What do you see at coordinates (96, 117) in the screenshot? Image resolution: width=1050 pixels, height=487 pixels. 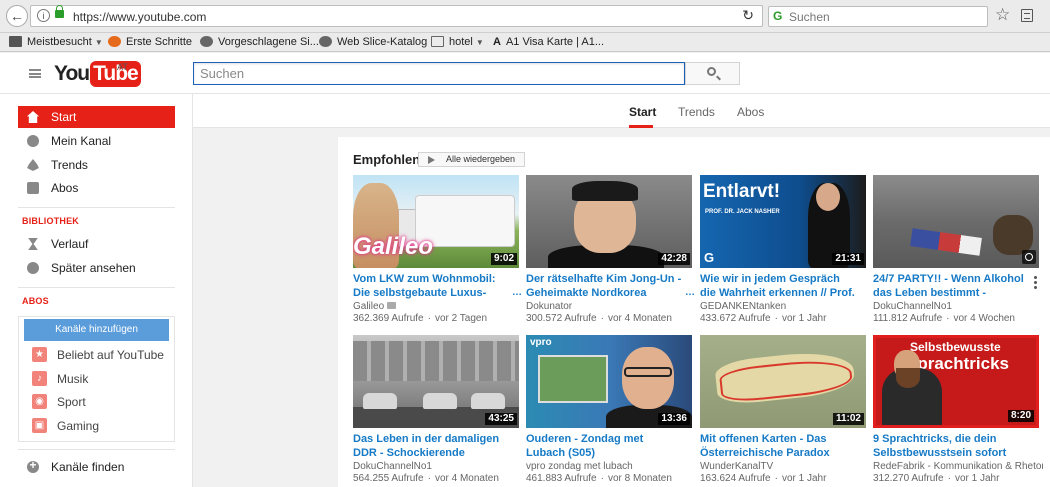 I see `sidebar-item-start: Start` at bounding box center [96, 117].